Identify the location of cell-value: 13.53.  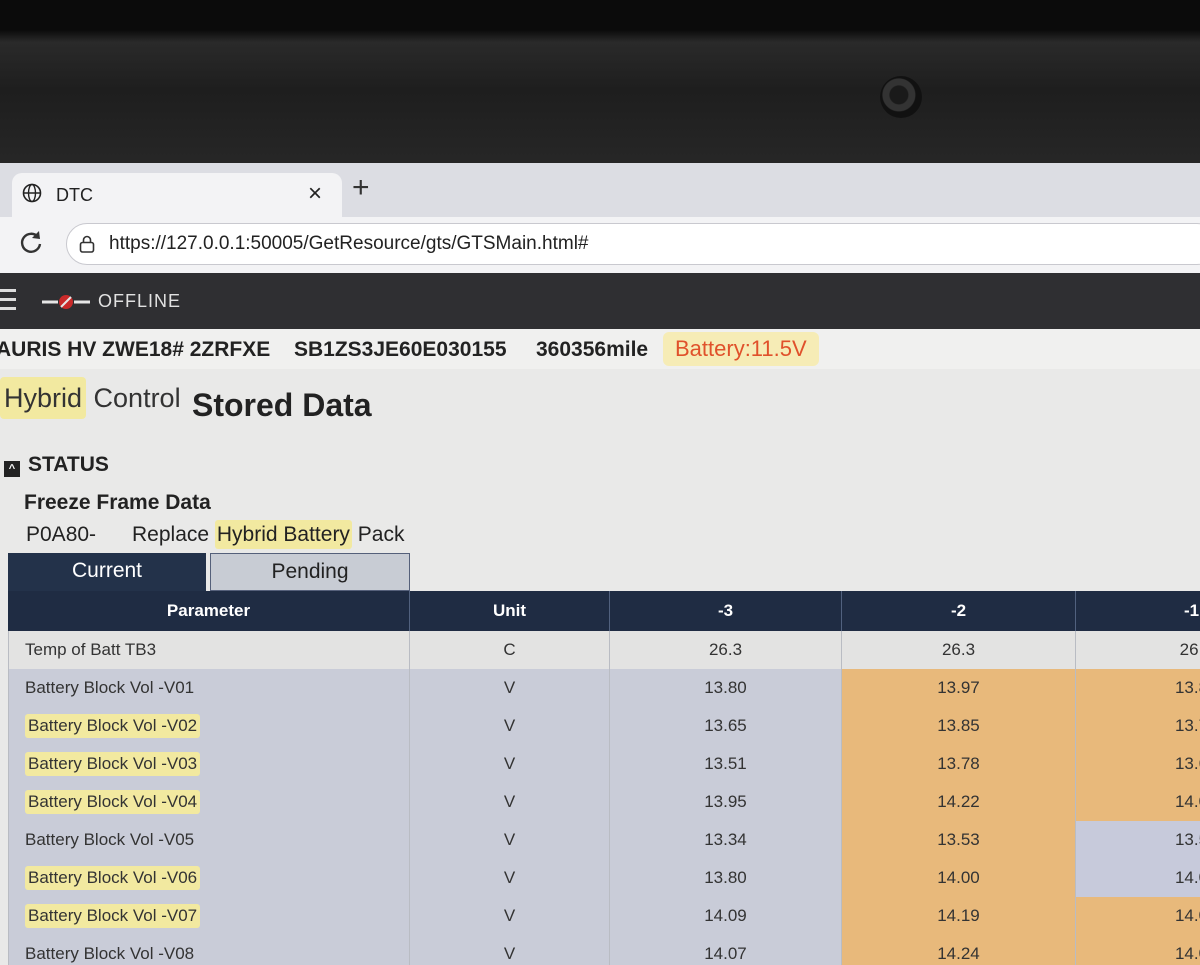
(959, 840).